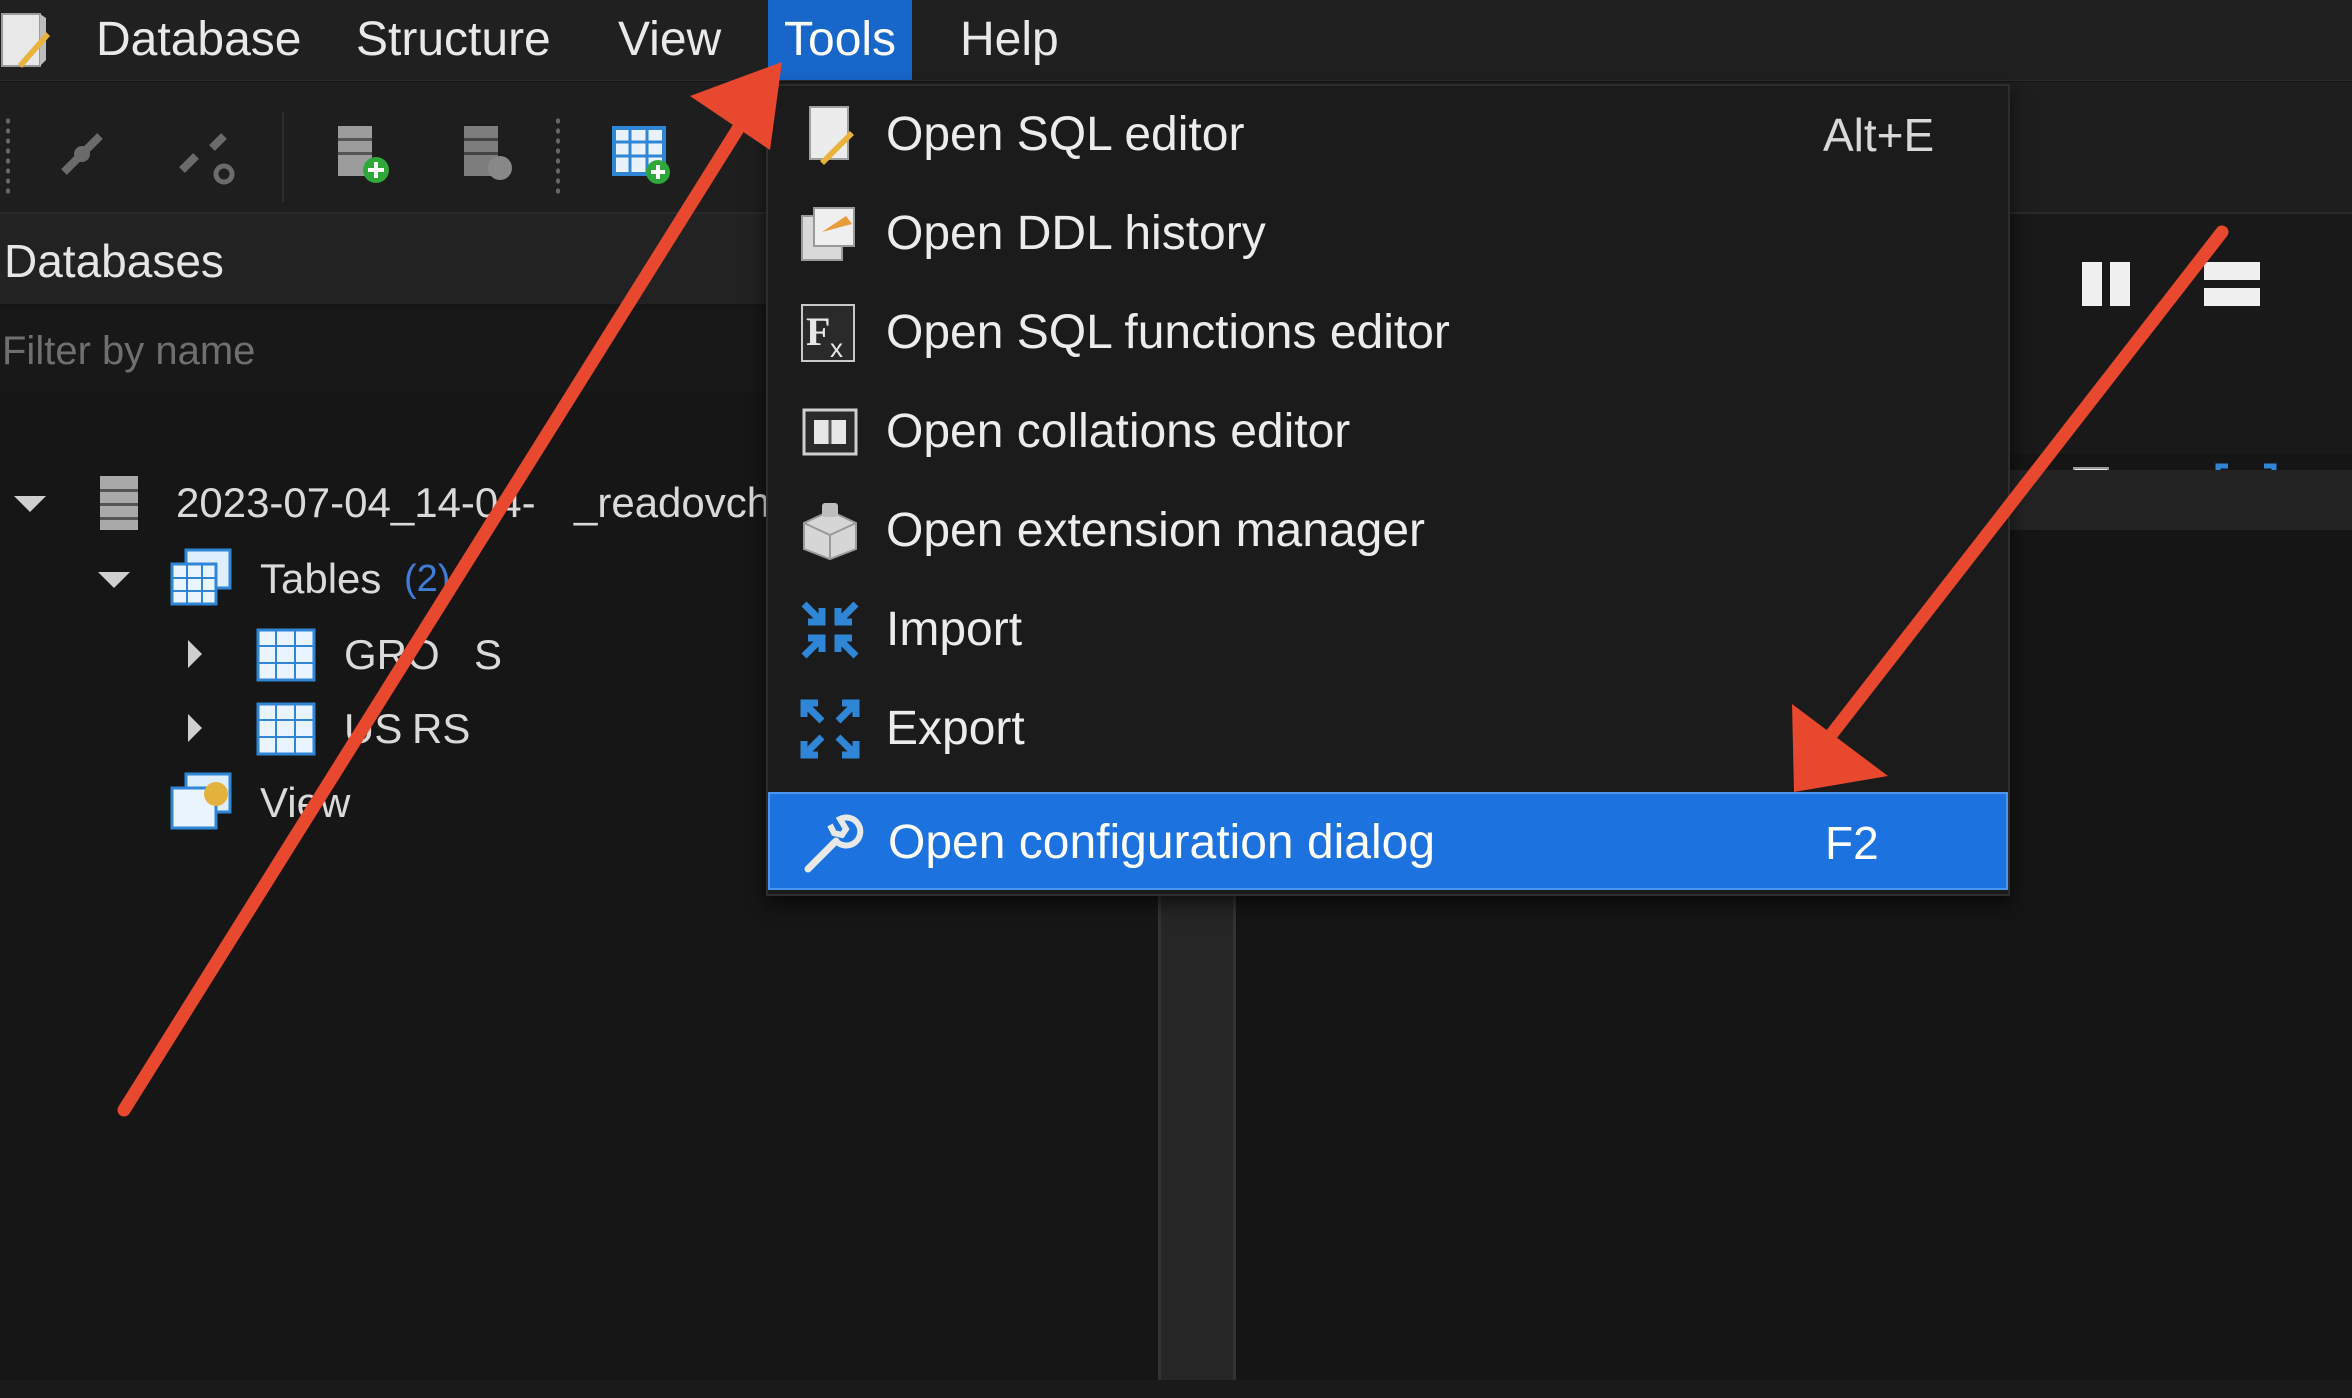  What do you see at coordinates (1852, 843) in the screenshot?
I see `menu-item-shortcut: F2` at bounding box center [1852, 843].